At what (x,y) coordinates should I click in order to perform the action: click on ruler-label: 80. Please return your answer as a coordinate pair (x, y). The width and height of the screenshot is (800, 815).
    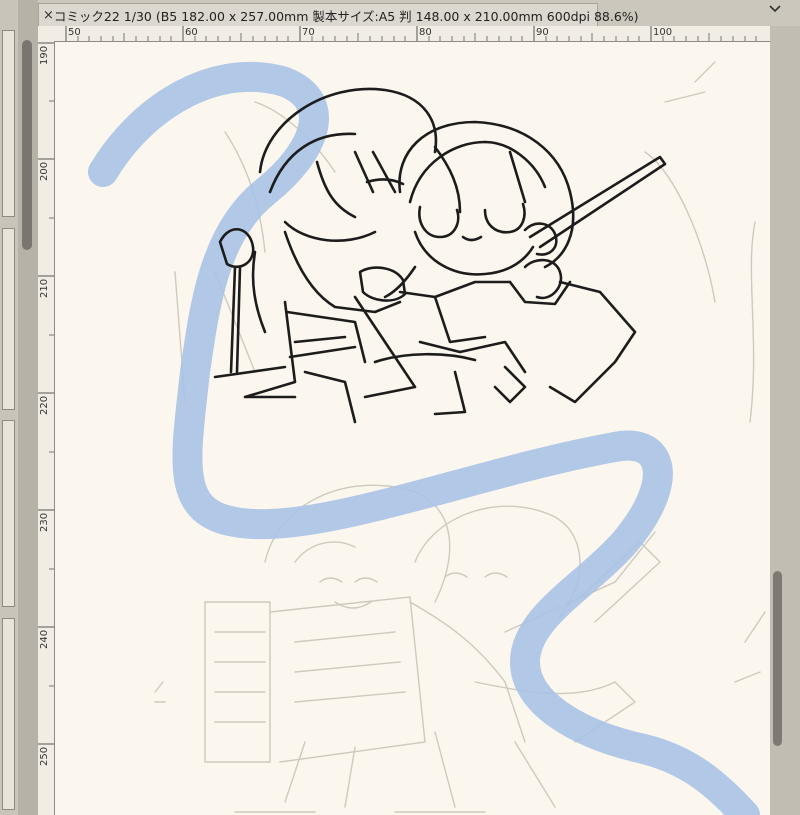
    Looking at the image, I should click on (425, 32).